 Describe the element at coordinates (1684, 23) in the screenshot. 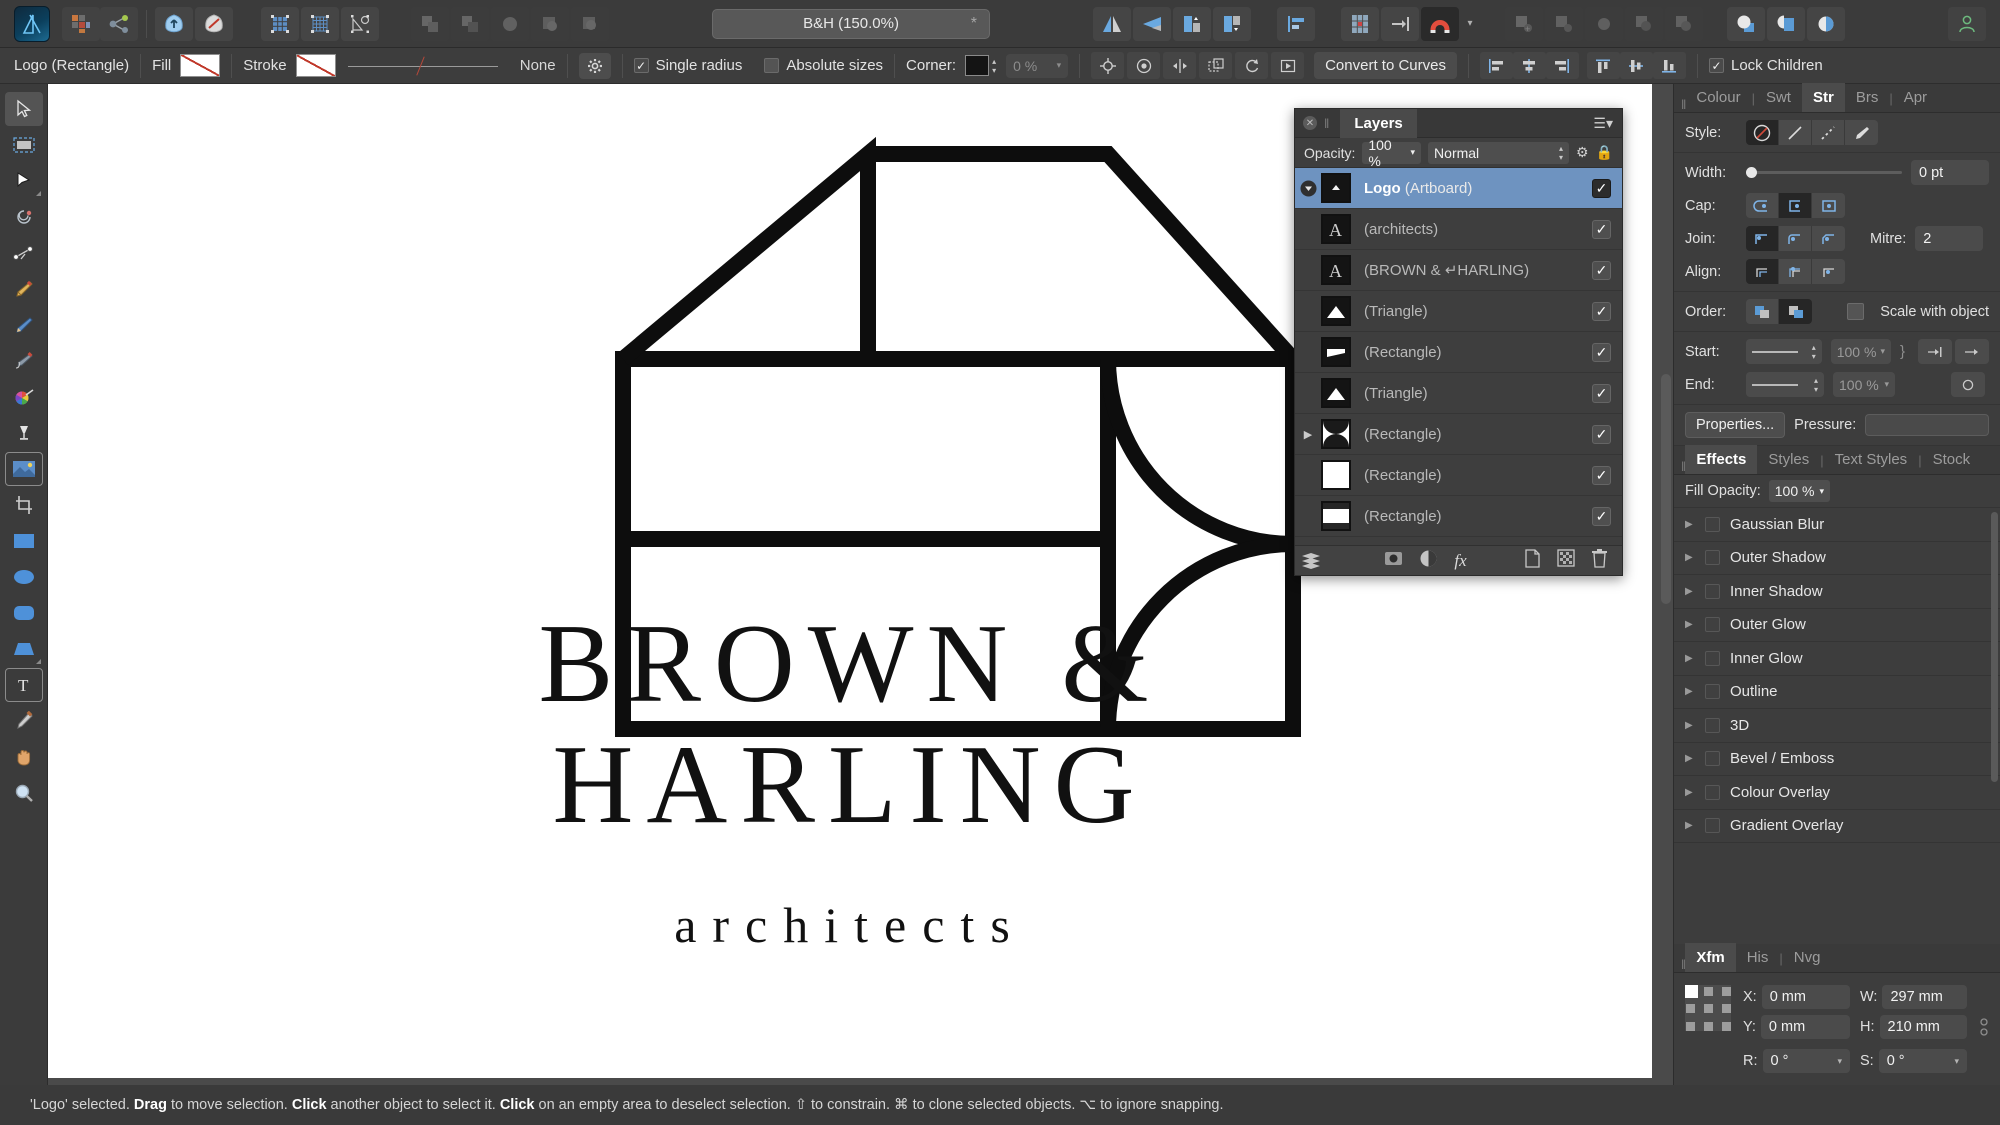

I see `boolean-combine-icon` at that location.